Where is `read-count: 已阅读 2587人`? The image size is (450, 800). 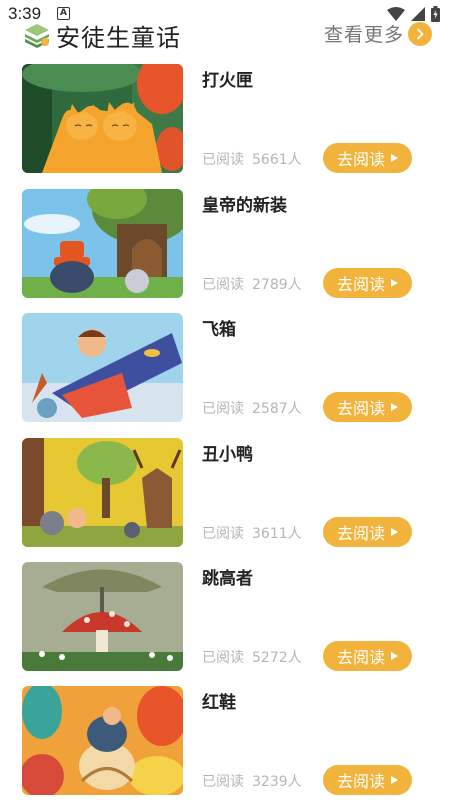 read-count: 已阅读 2587人 is located at coordinates (256, 408).